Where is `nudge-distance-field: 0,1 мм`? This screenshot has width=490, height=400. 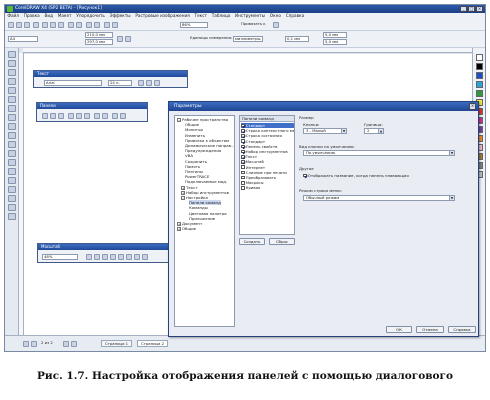 nudge-distance-field: 0,1 мм is located at coordinates (297, 39).